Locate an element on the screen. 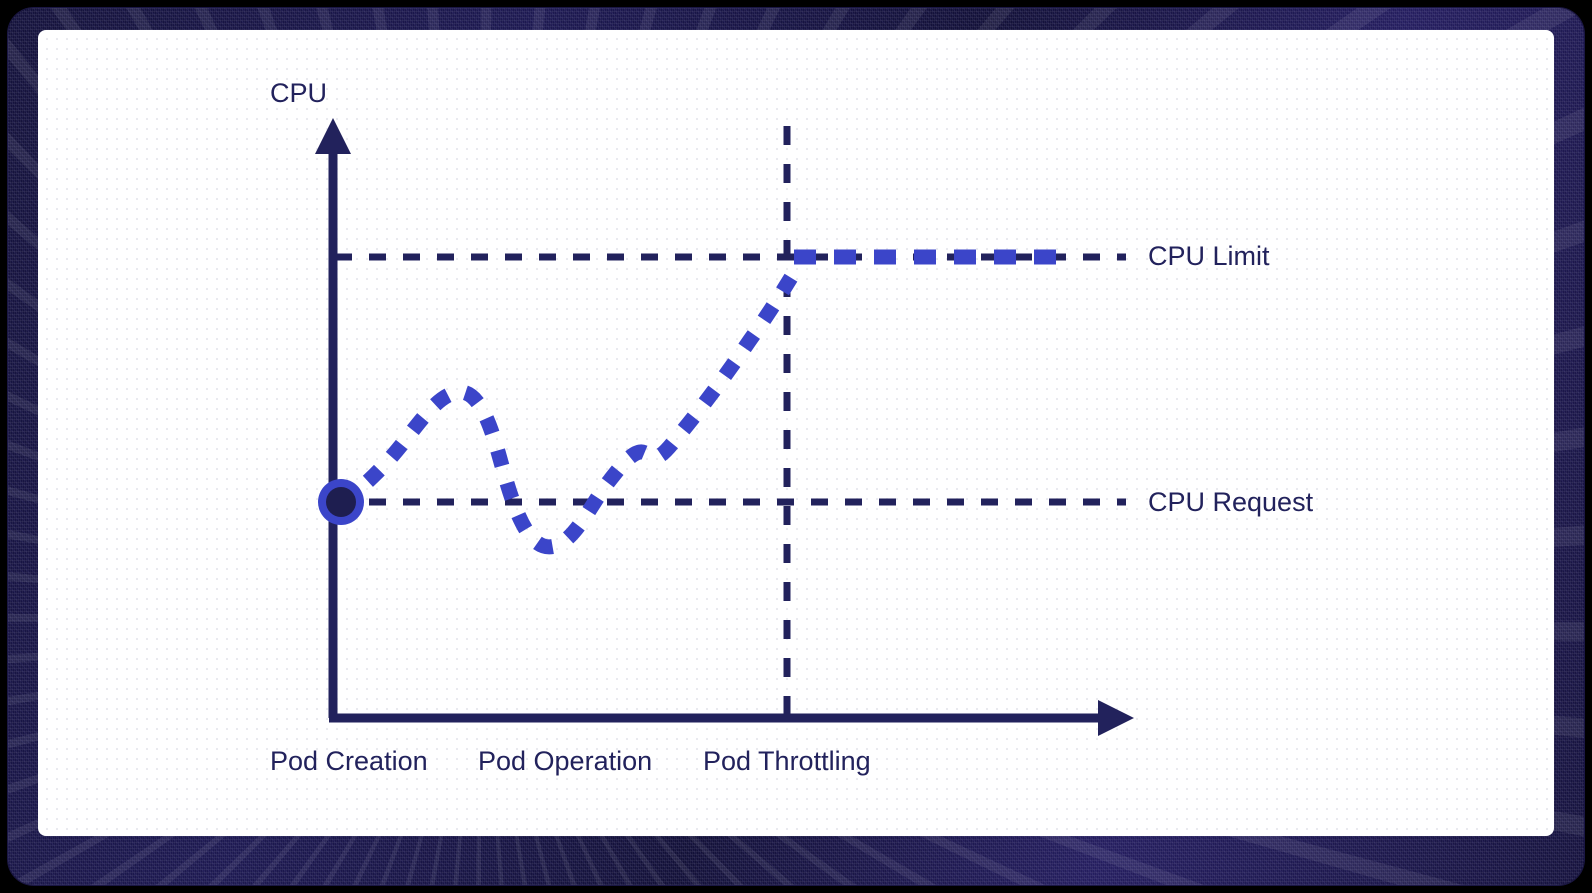 This screenshot has width=1592, height=893. pod-start-marker is located at coordinates (341, 502).